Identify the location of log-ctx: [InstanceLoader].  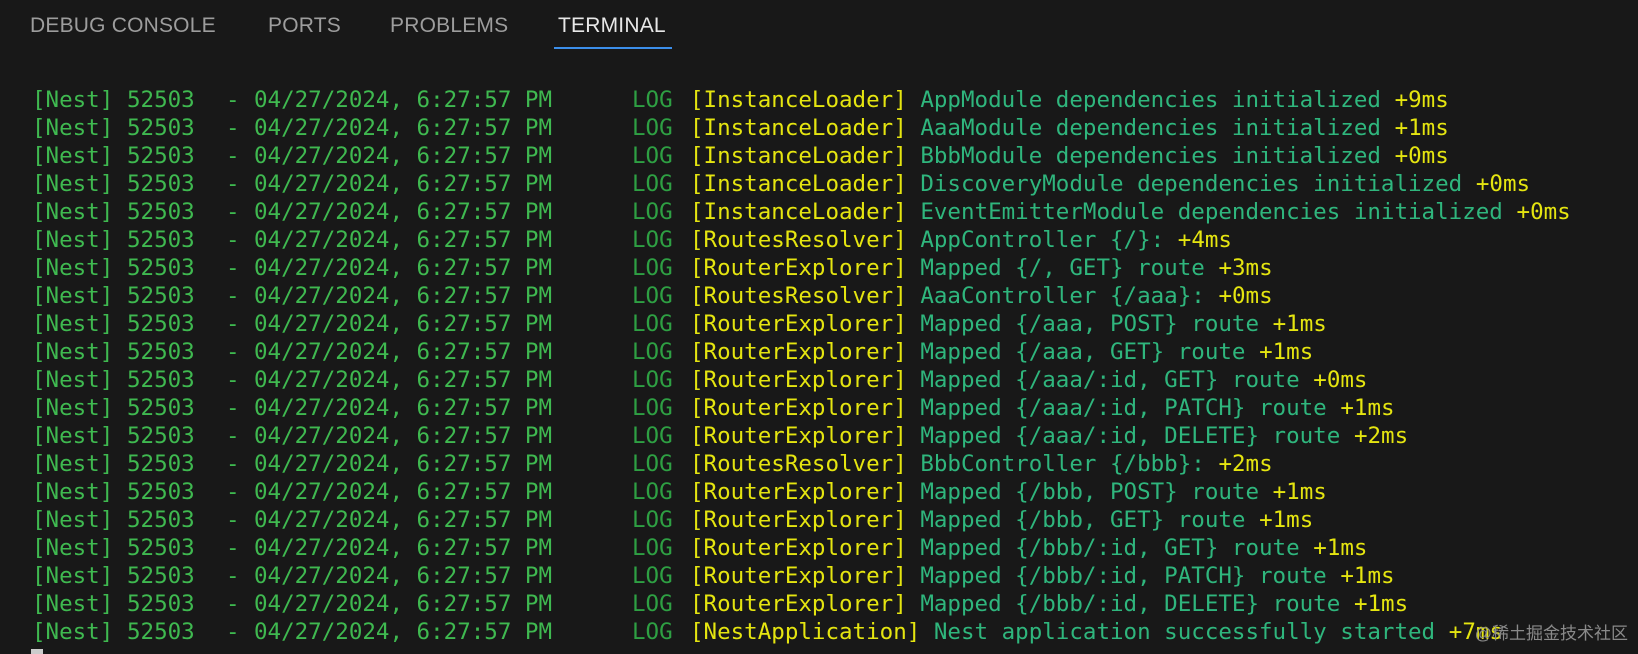
(798, 184).